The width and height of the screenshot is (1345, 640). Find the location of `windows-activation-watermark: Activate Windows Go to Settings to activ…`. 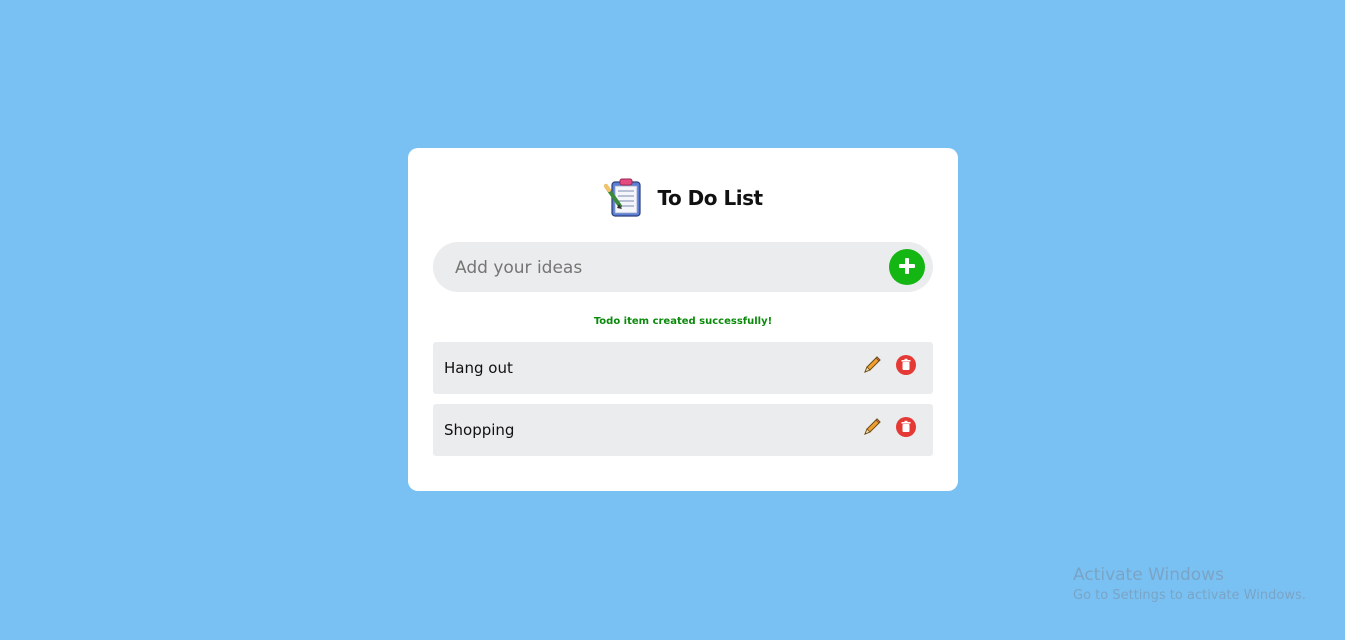

windows-activation-watermark: Activate Windows Go to Settings to activ… is located at coordinates (1189, 585).